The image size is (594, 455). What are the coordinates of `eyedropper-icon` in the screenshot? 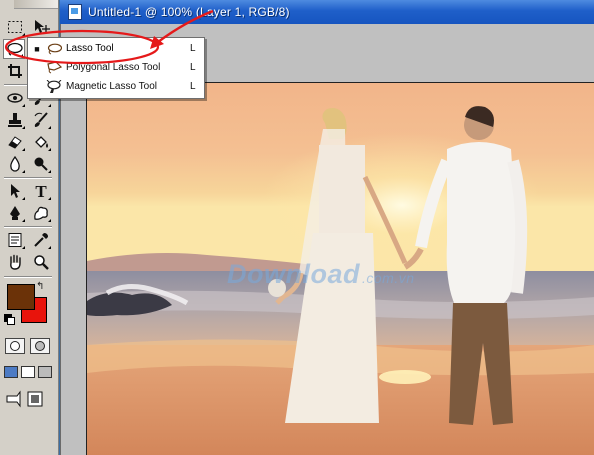 It's located at (41, 240).